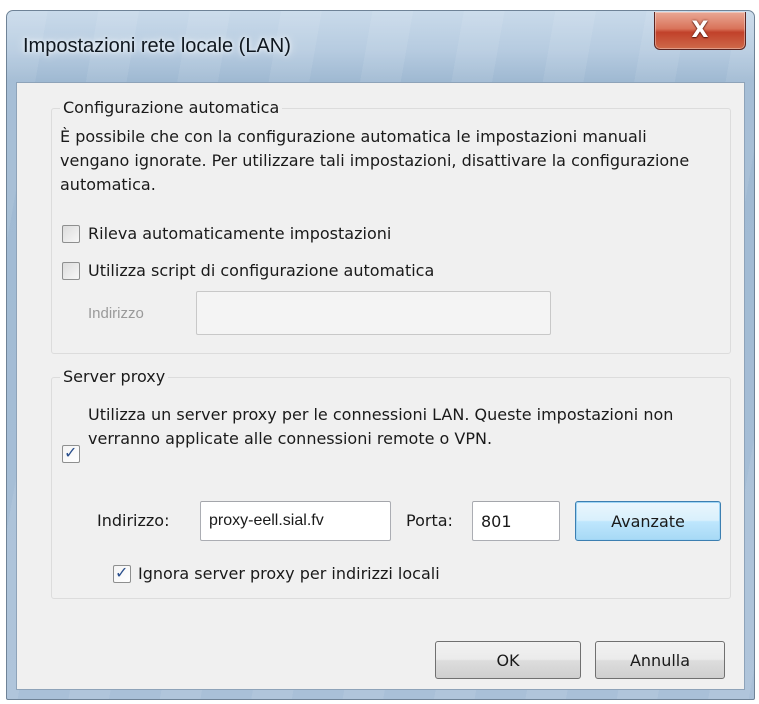 The height and width of the screenshot is (704, 759). I want to click on script-address-label: Indirizzo, so click(116, 313).